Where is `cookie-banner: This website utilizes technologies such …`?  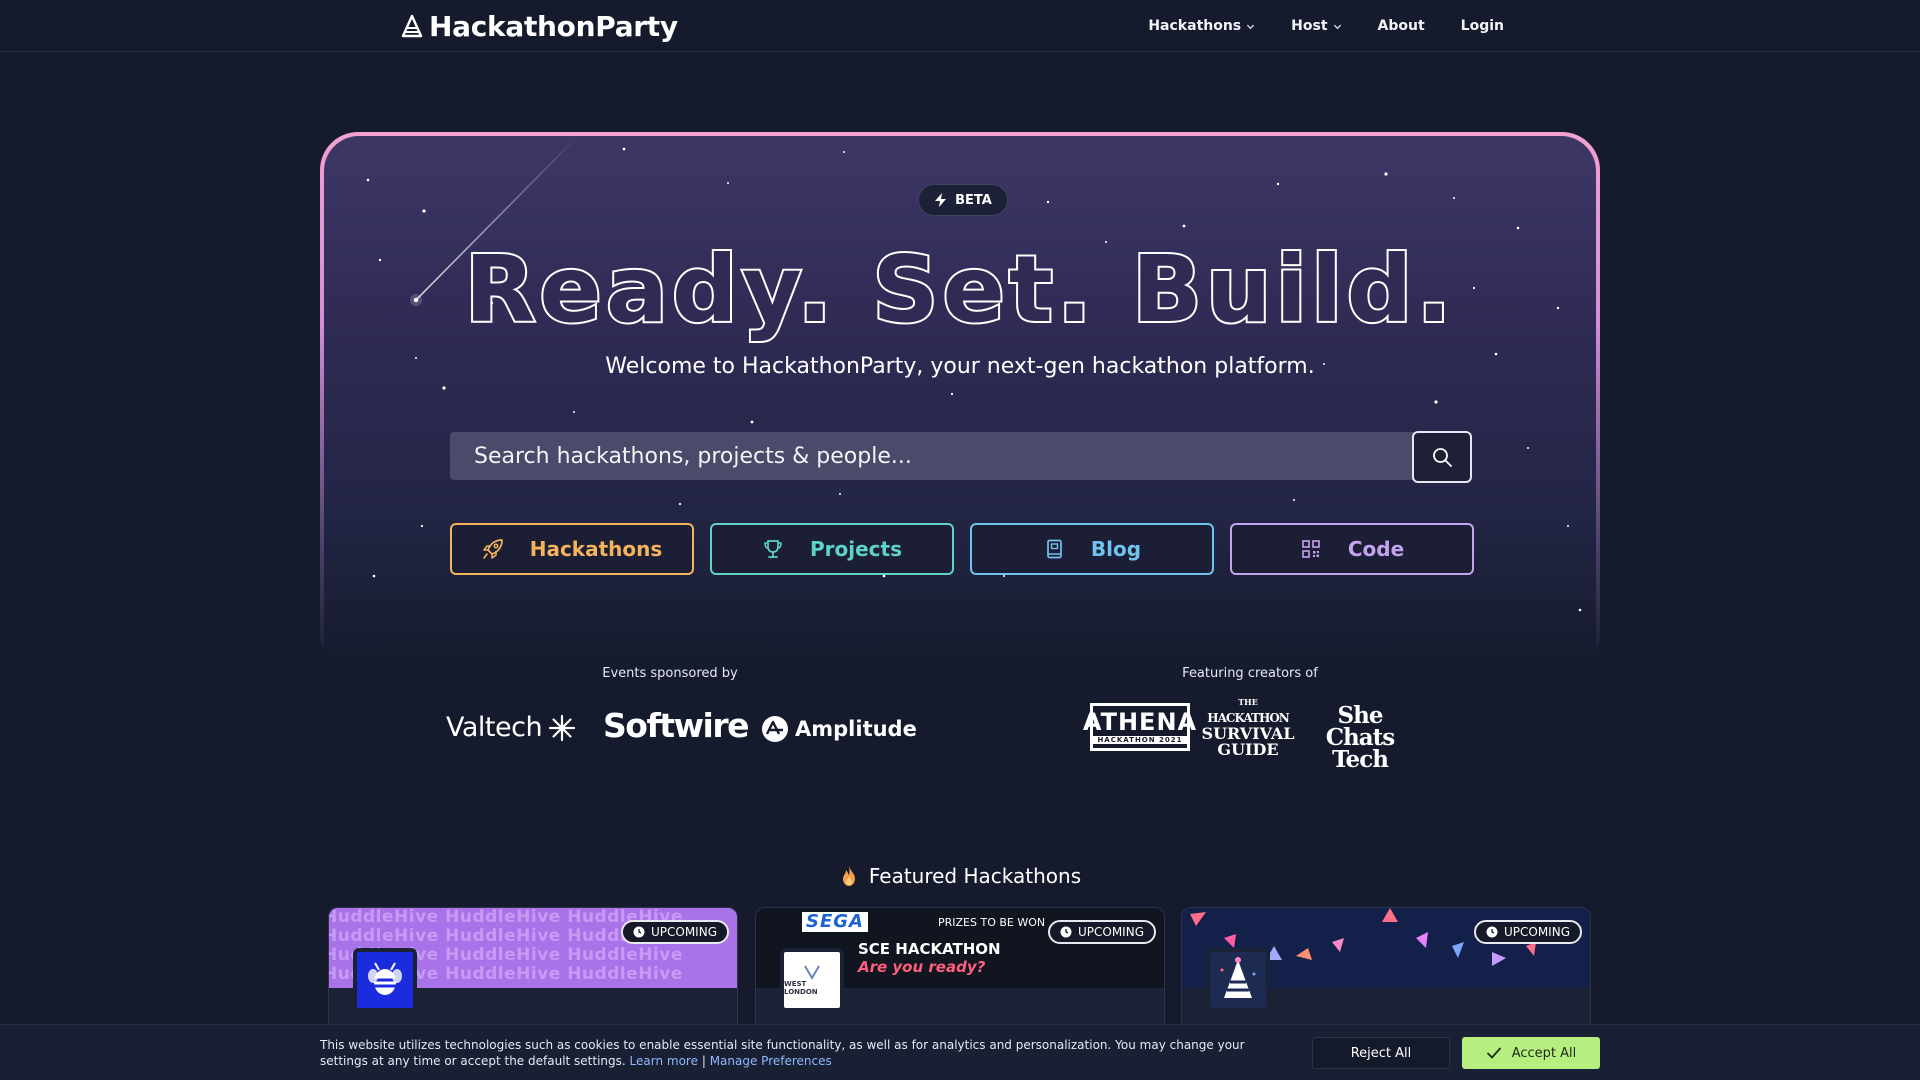 cookie-banner: This website utilizes technologies such … is located at coordinates (960, 1052).